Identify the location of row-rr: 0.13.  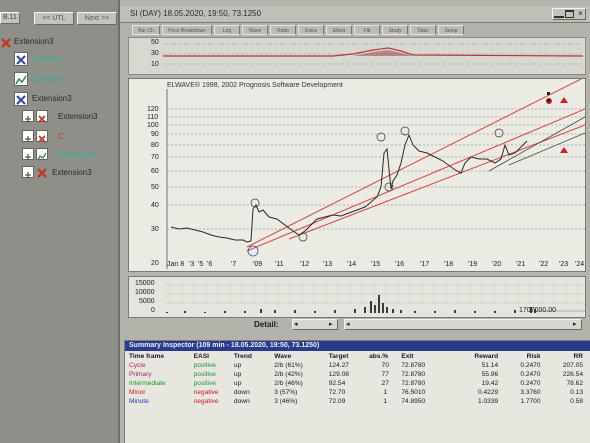
(576, 392).